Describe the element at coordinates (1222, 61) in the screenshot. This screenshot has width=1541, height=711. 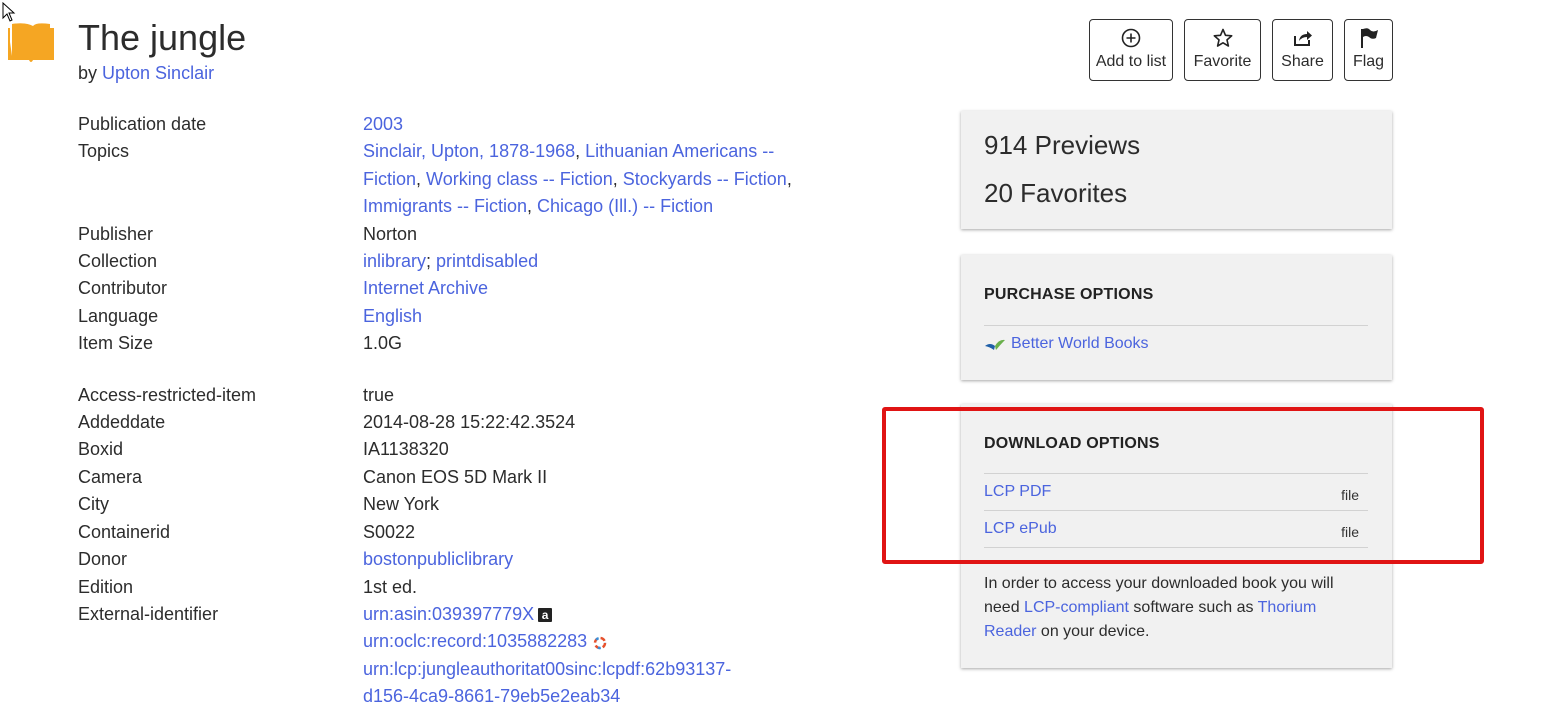
I see `favorite-label: Favorite` at that location.